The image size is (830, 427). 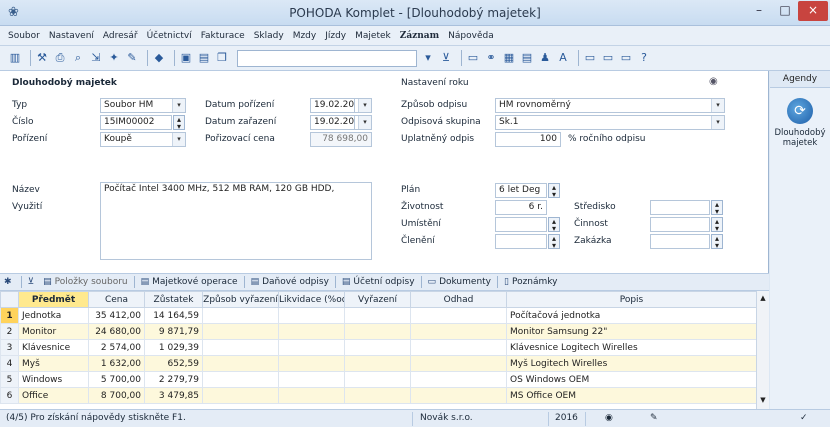 I want to click on new-icon: ✦, so click(x=114, y=58).